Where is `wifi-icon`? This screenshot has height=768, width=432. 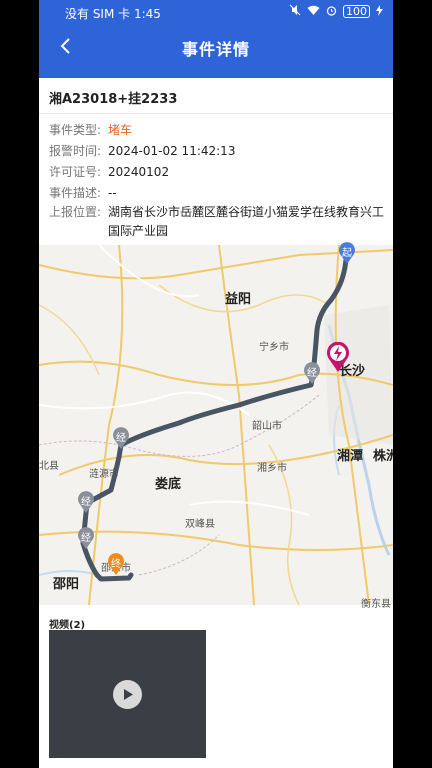 wifi-icon is located at coordinates (313, 12).